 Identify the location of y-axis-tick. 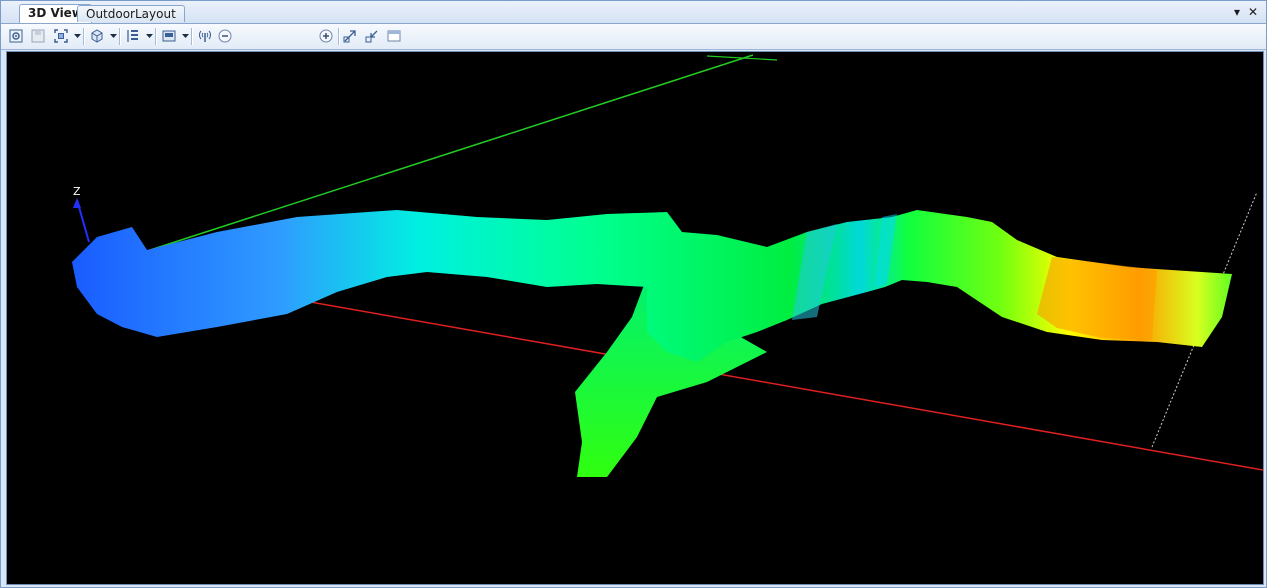
(742, 58).